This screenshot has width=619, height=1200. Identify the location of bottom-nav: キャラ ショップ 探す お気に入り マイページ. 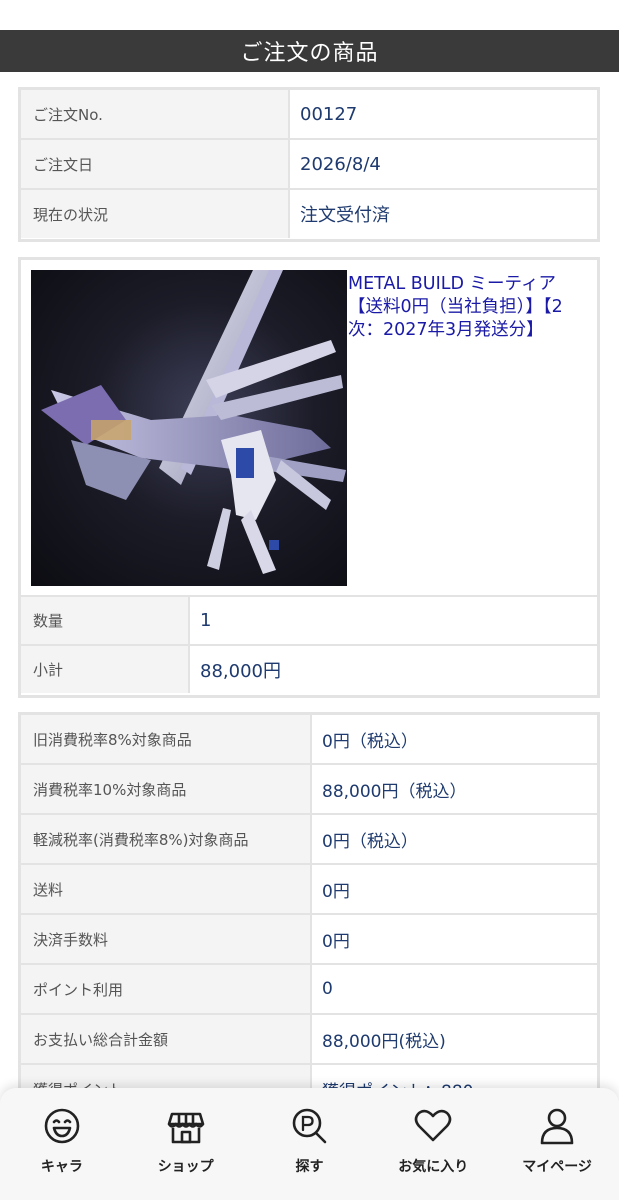
(309, 1144).